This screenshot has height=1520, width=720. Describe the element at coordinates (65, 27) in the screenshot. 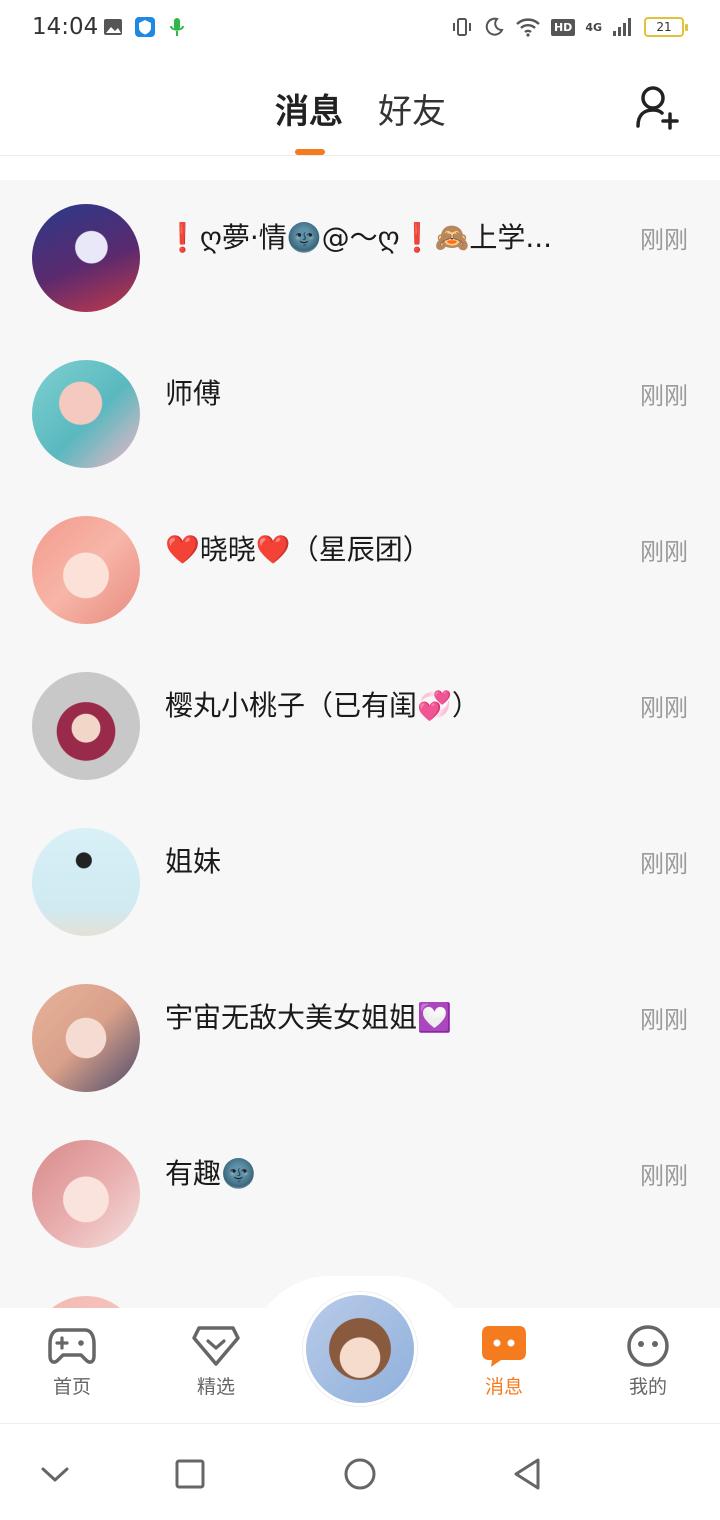

I see `status-time: 14:04` at that location.